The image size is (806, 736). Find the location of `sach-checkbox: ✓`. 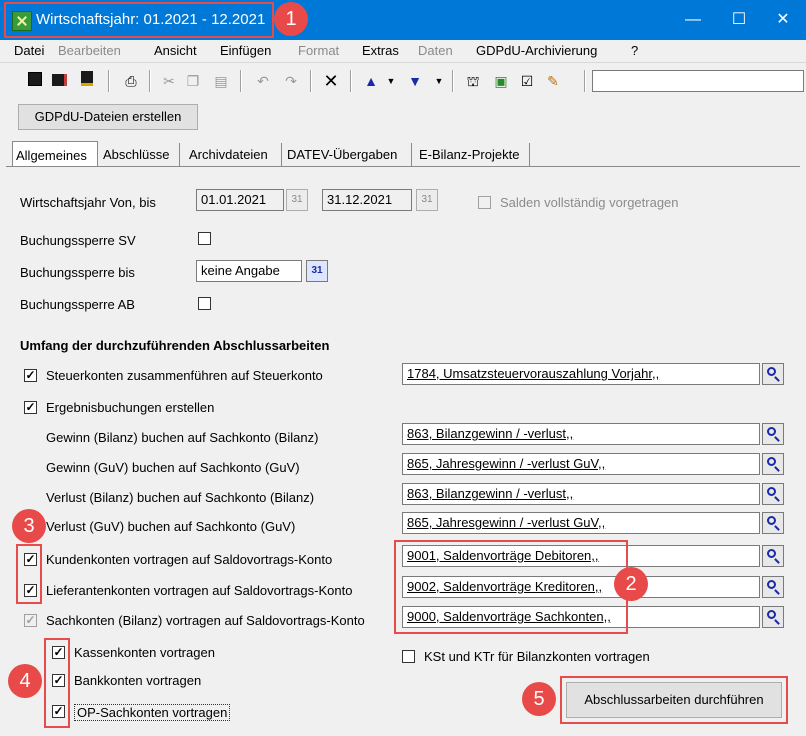

sach-checkbox: ✓ is located at coordinates (30, 620).